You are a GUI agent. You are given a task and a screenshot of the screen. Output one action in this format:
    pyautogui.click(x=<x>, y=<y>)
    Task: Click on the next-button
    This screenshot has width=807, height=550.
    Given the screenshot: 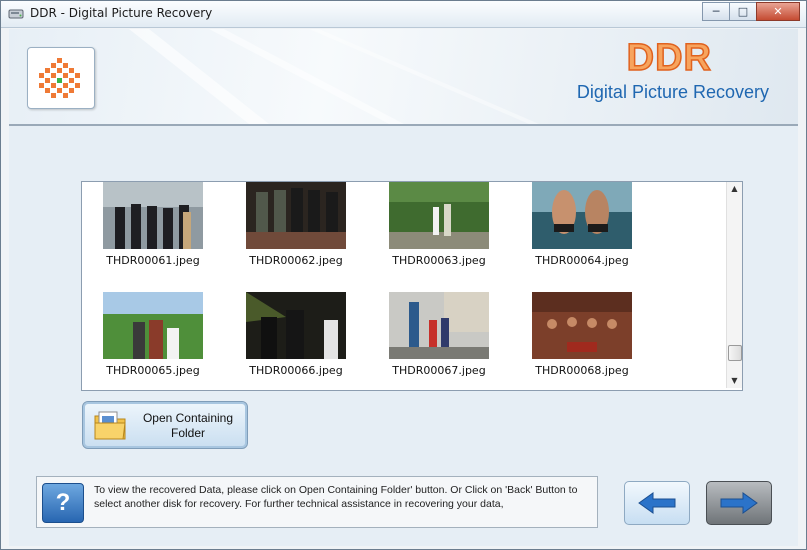 What is the action you would take?
    pyautogui.click(x=739, y=503)
    